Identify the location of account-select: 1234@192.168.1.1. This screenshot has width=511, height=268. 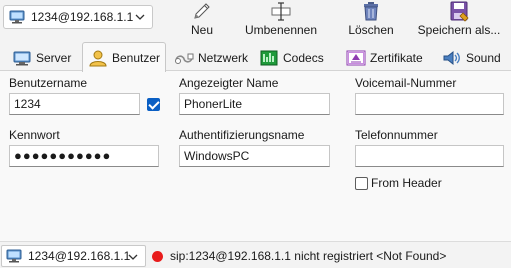
(78, 17).